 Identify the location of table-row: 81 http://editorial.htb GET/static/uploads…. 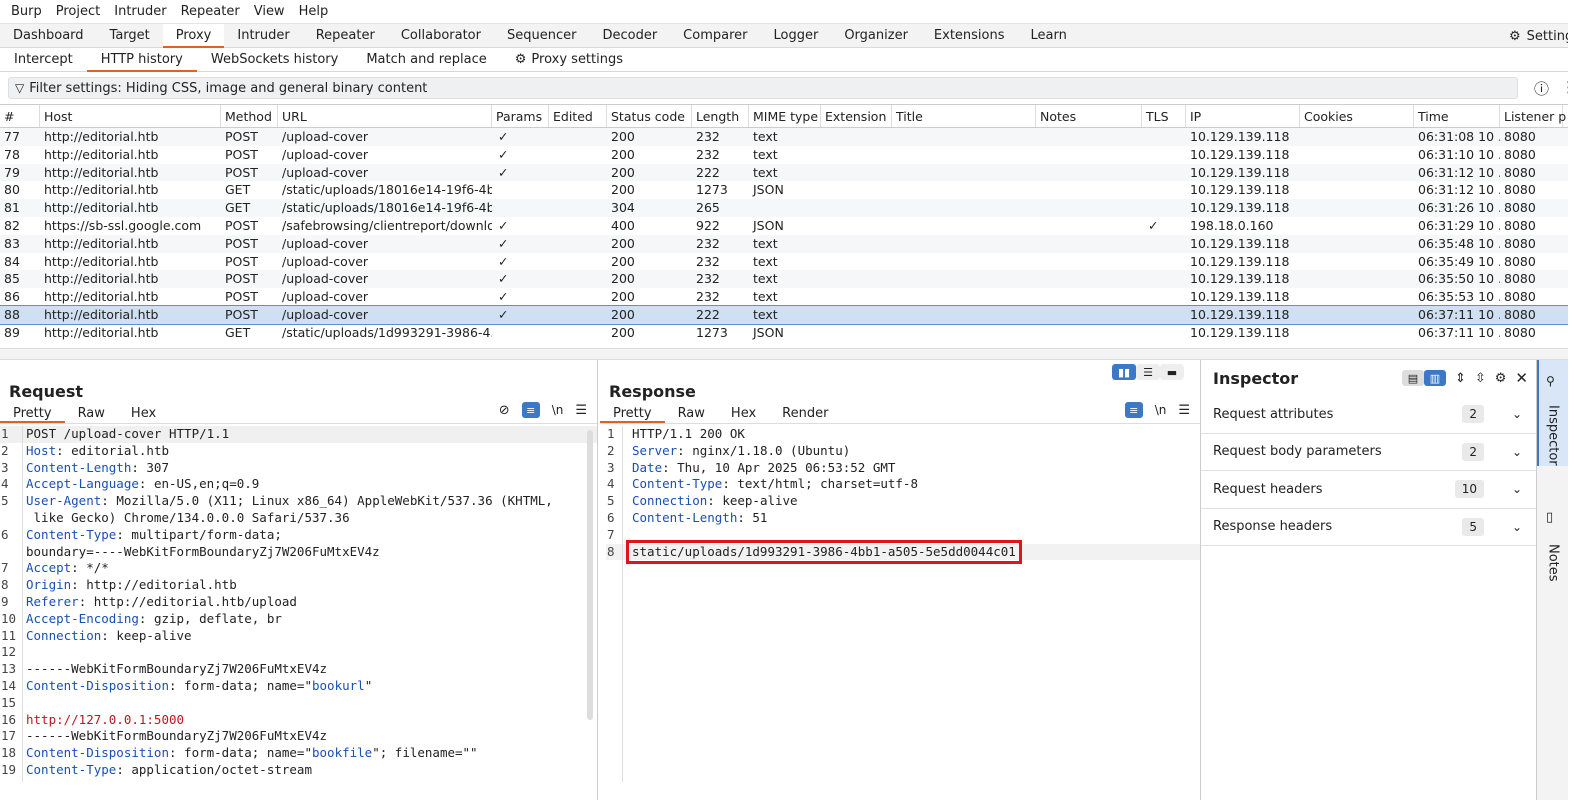
(784, 208).